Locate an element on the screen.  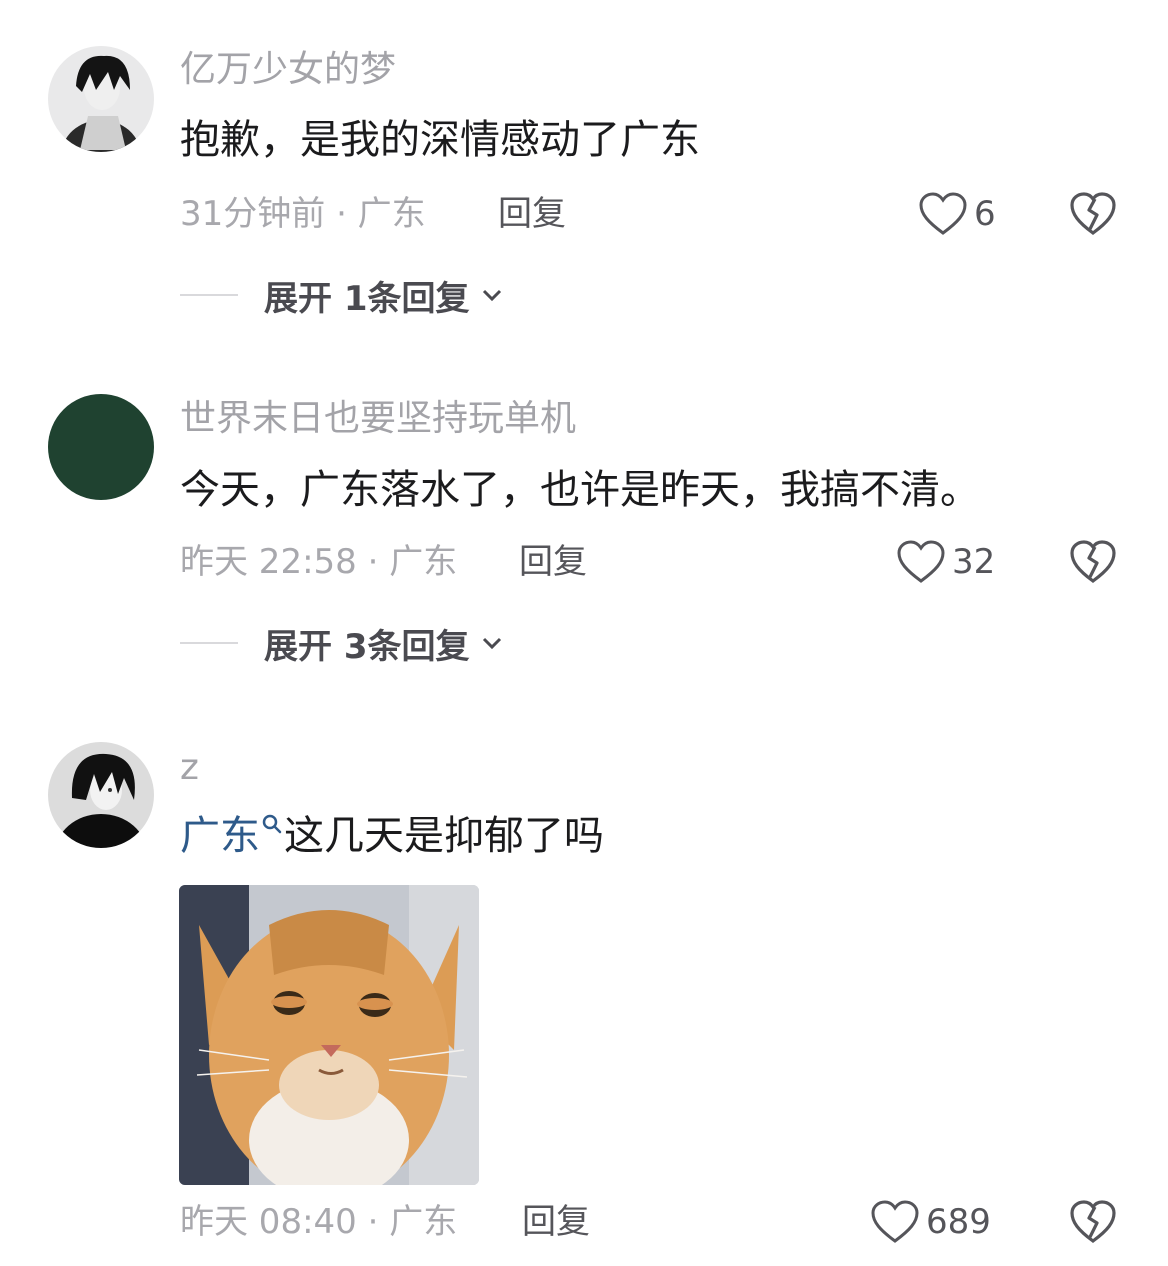
comment-text-body: 这几天是抑郁了吗 is located at coordinates (444, 836).